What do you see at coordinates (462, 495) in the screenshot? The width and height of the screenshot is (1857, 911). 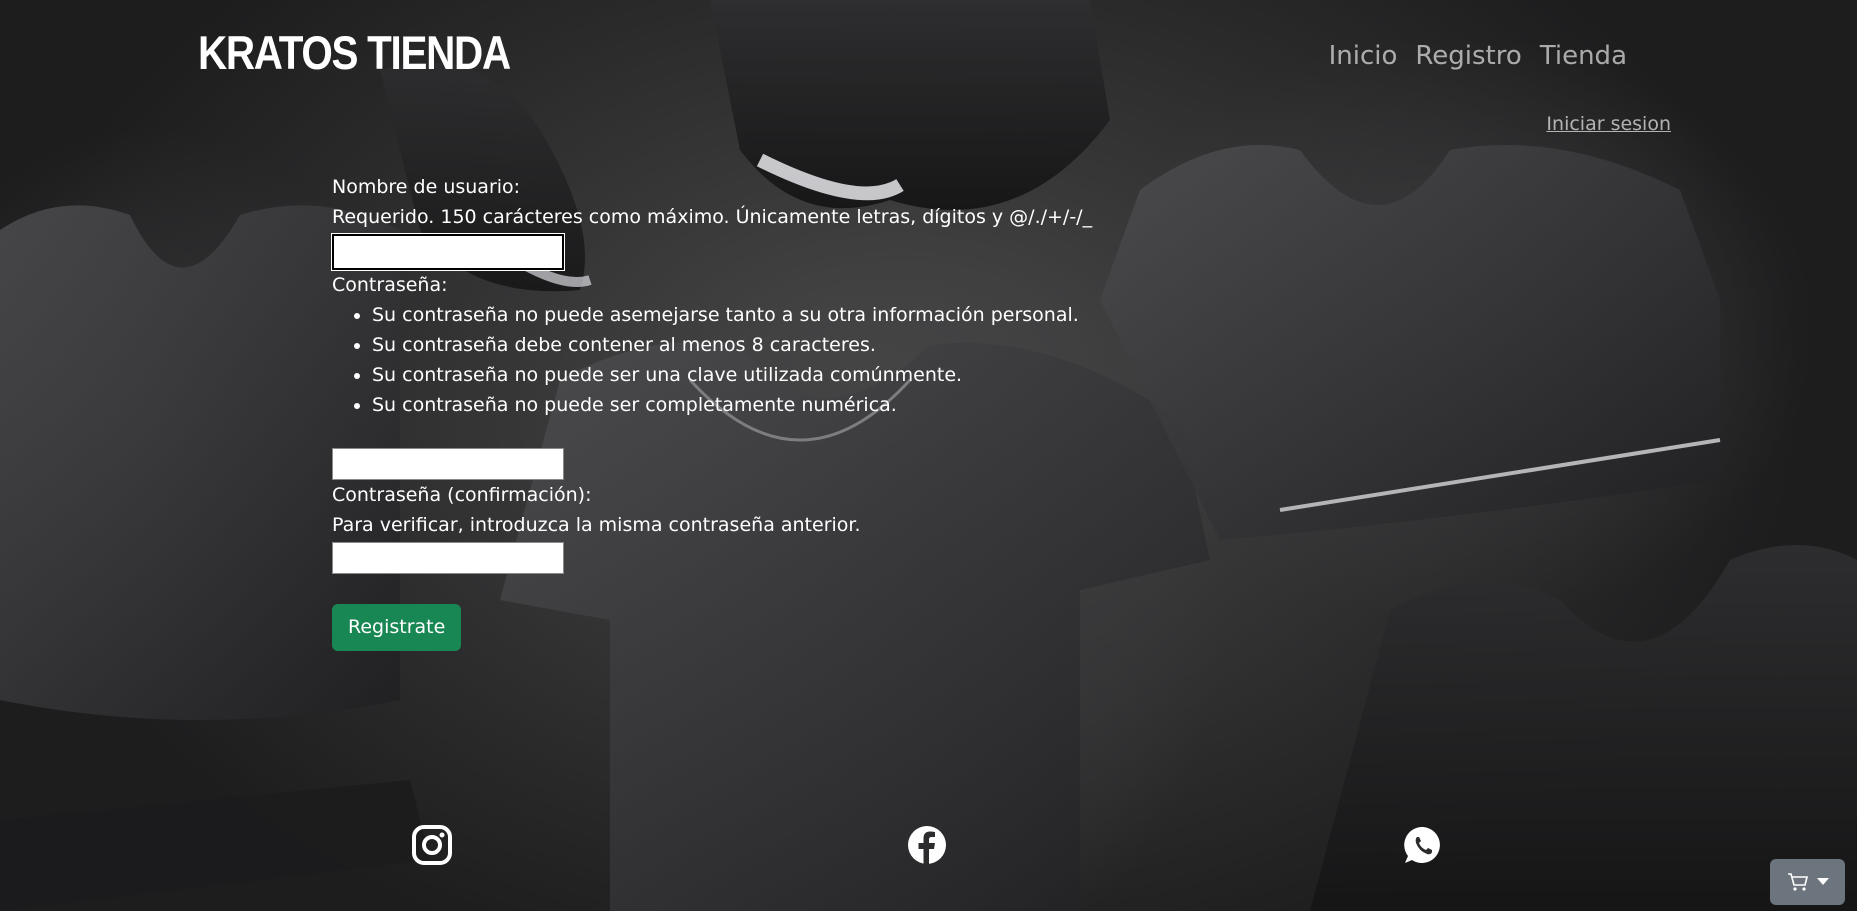 I see `confirm-password-label: Contraseña (confirmación):` at bounding box center [462, 495].